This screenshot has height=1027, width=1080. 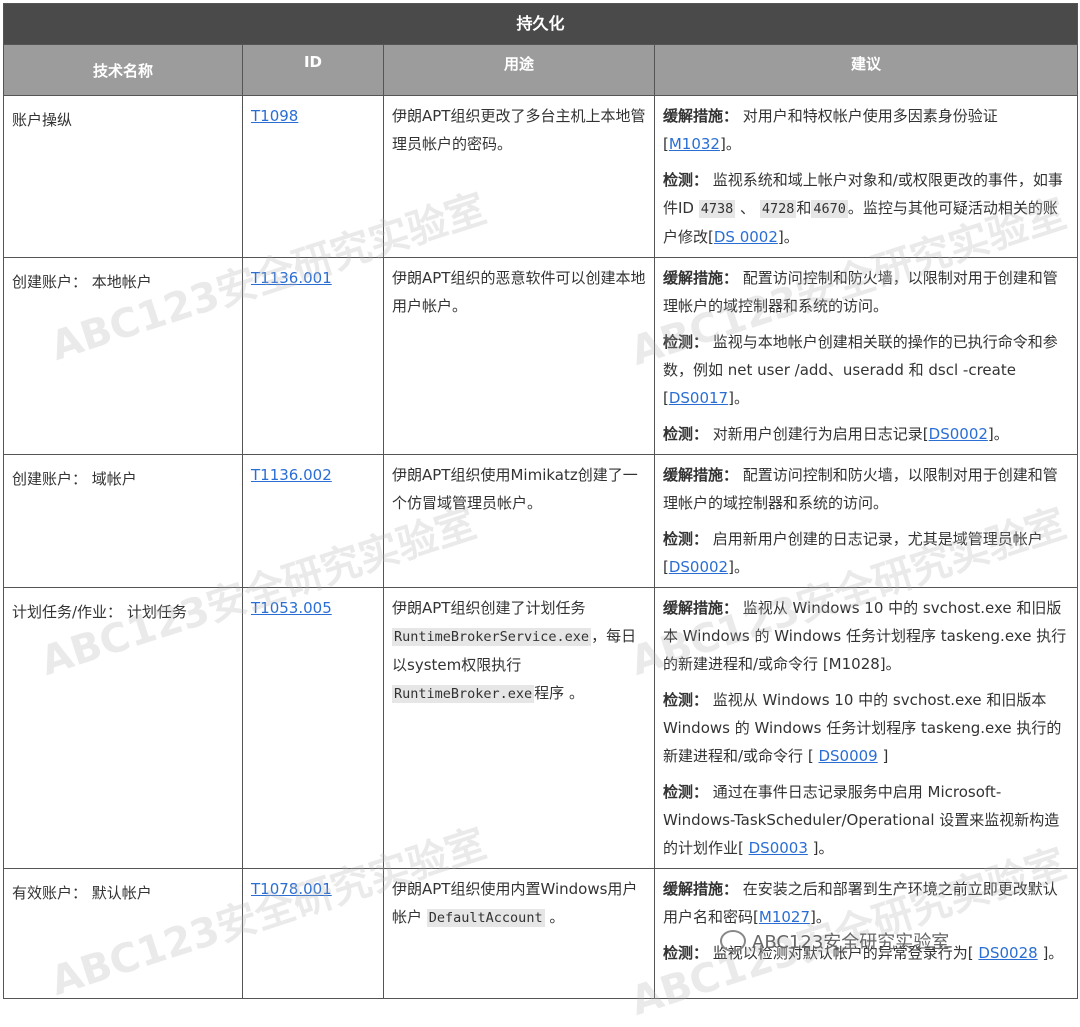 I want to click on table-title: 持久化, so click(x=540, y=24).